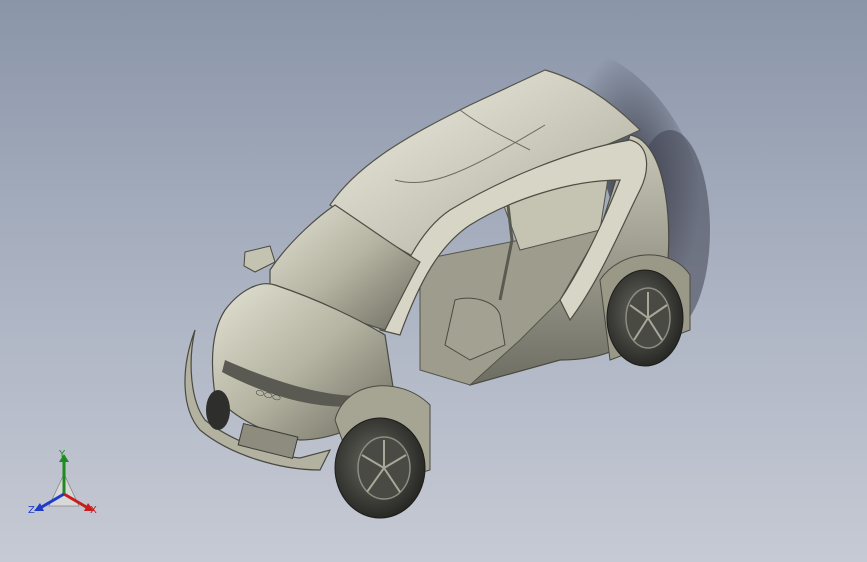  I want to click on coordinate-triad: Y X Z, so click(64, 486).